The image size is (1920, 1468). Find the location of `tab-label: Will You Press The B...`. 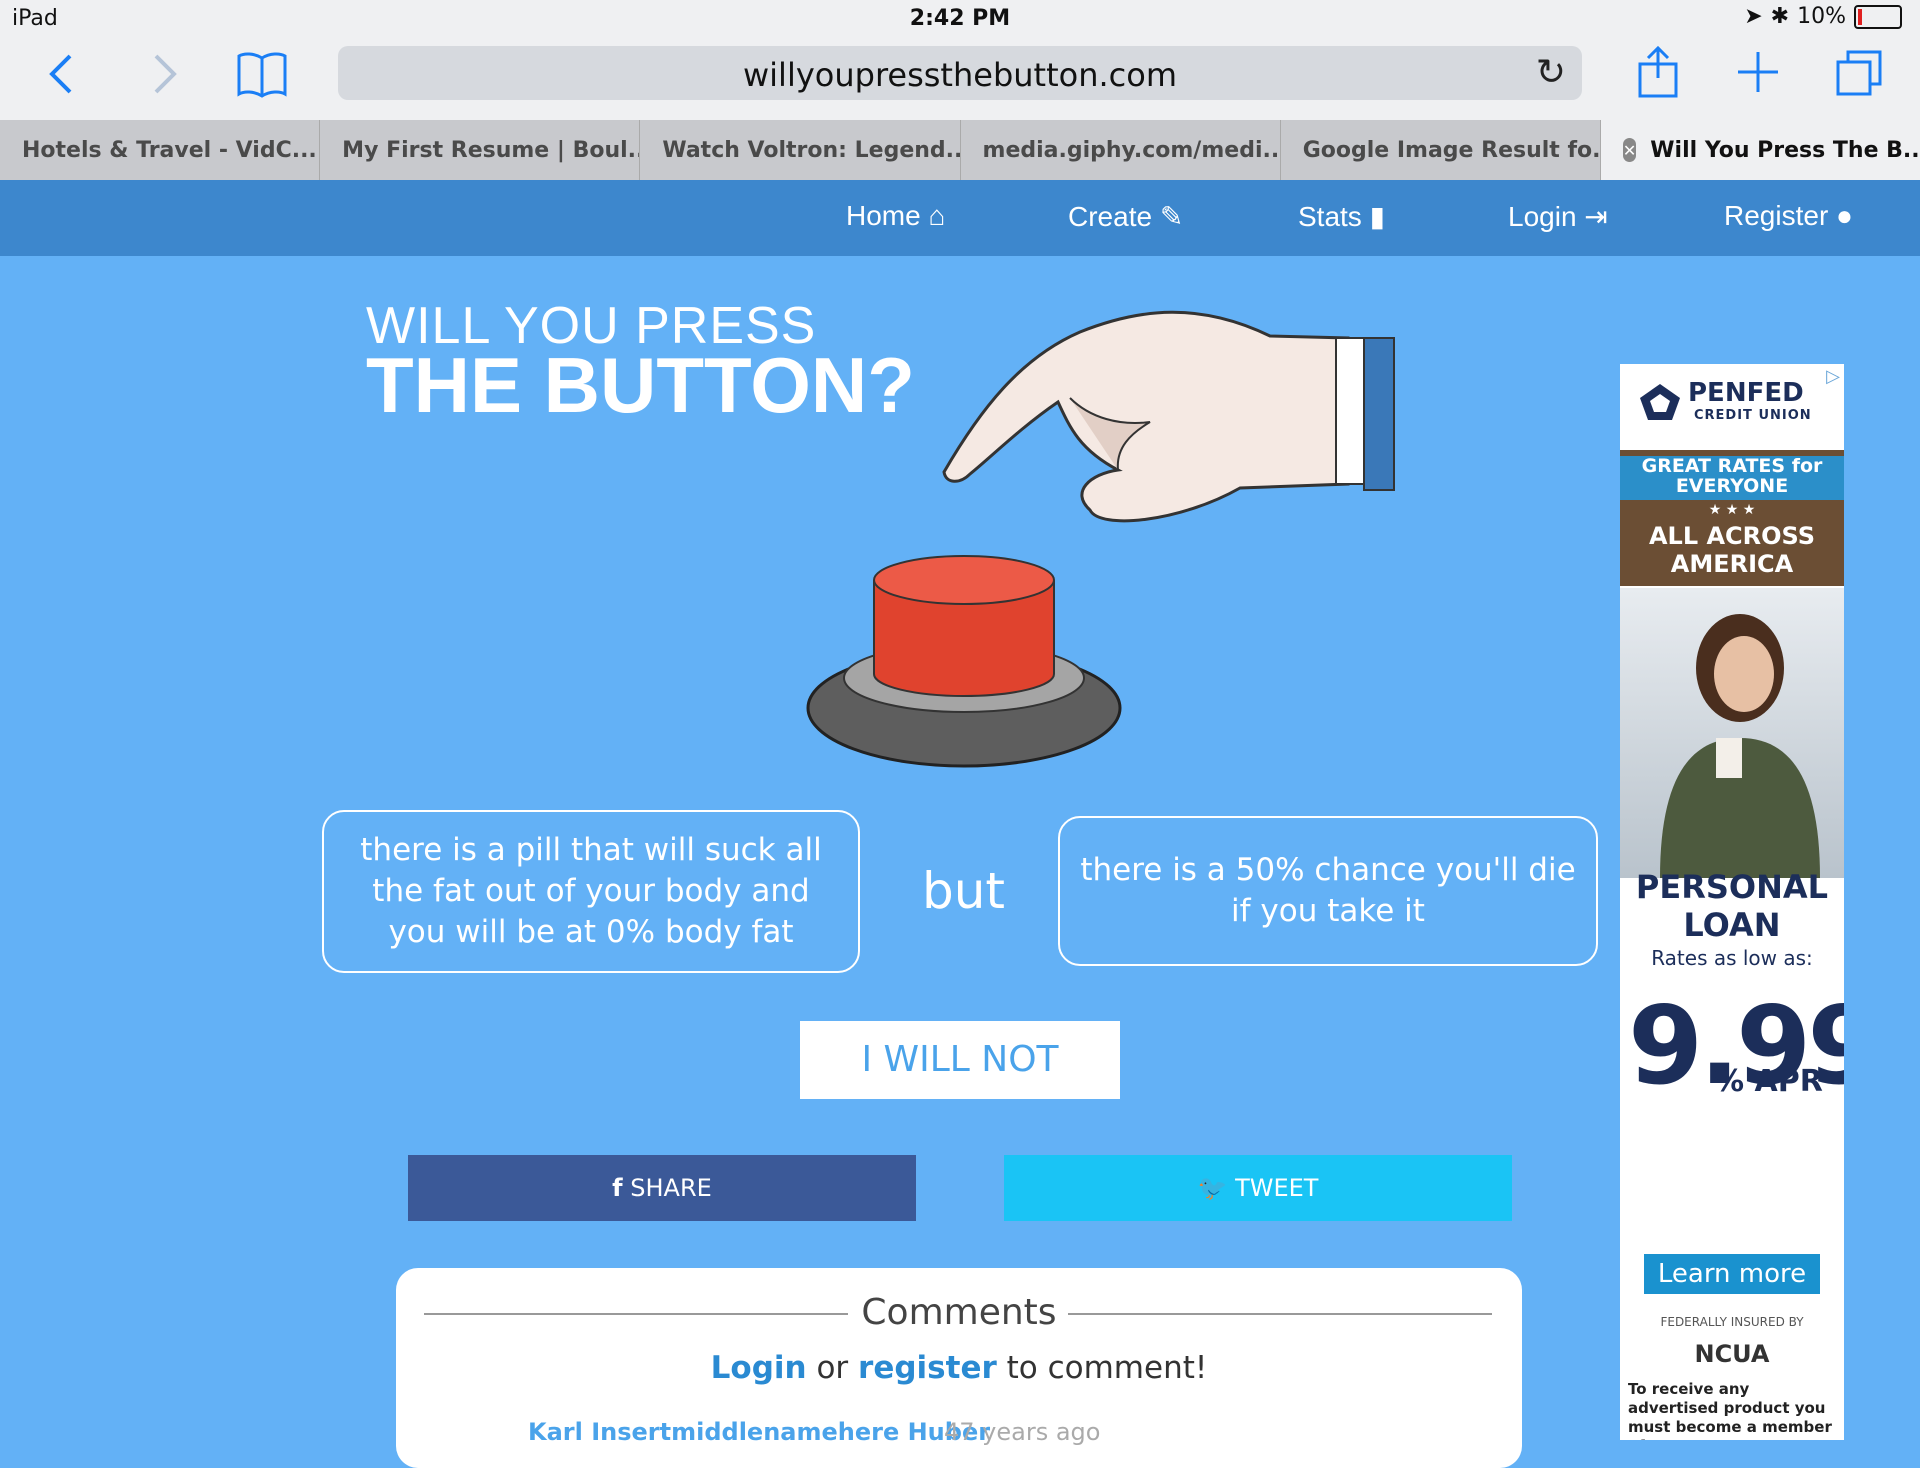

tab-label: Will You Press The B... is located at coordinates (1785, 150).